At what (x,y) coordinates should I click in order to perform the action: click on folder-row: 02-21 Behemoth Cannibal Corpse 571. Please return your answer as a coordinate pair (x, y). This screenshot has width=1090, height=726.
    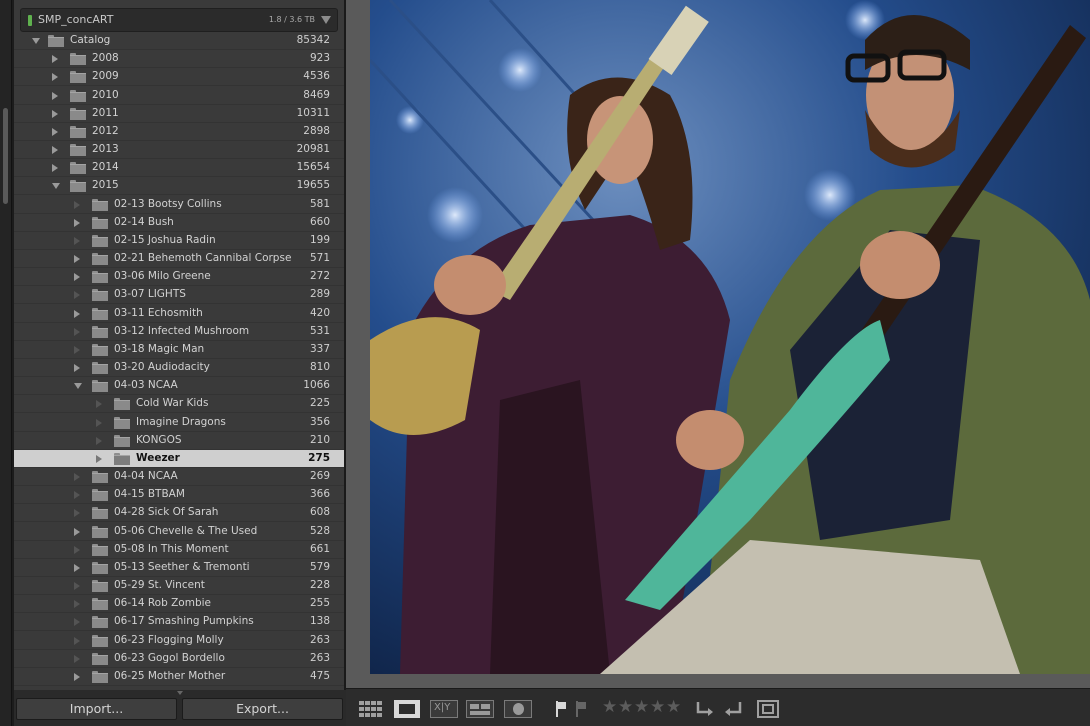
    Looking at the image, I should click on (179, 259).